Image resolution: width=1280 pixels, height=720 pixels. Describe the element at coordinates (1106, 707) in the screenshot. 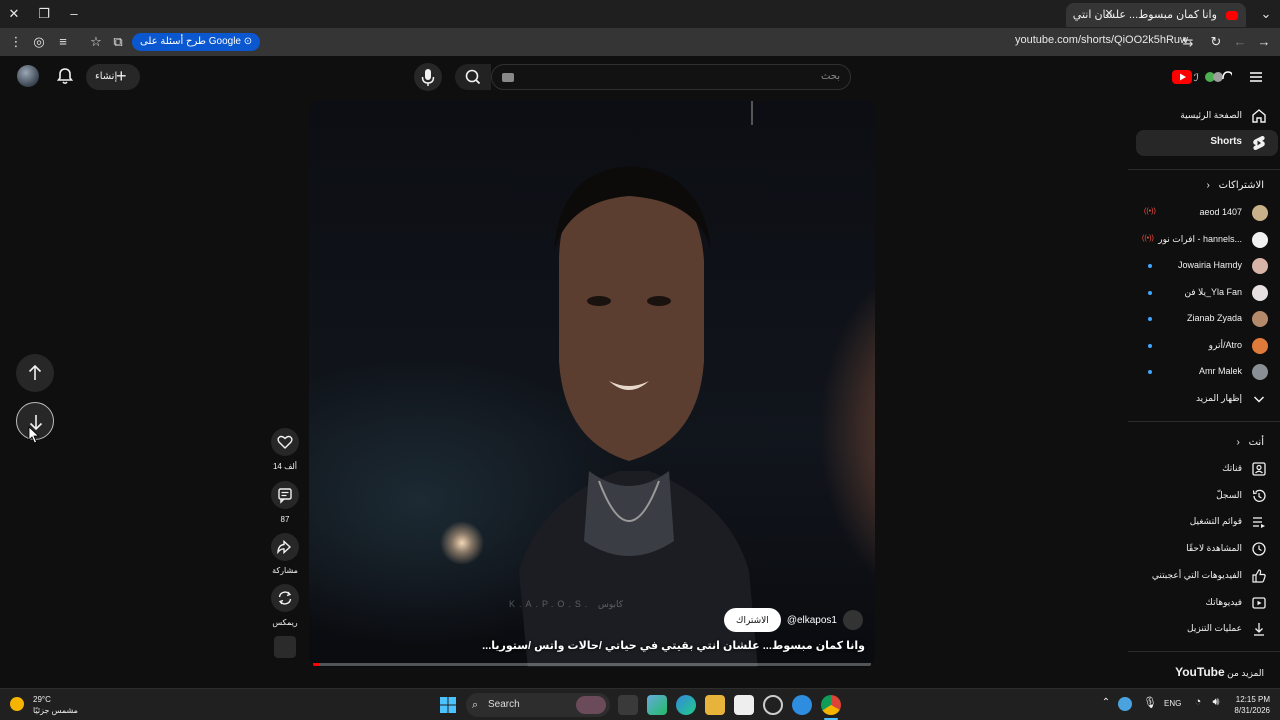

I see `show-hidden-icons-icon: ⌃` at that location.